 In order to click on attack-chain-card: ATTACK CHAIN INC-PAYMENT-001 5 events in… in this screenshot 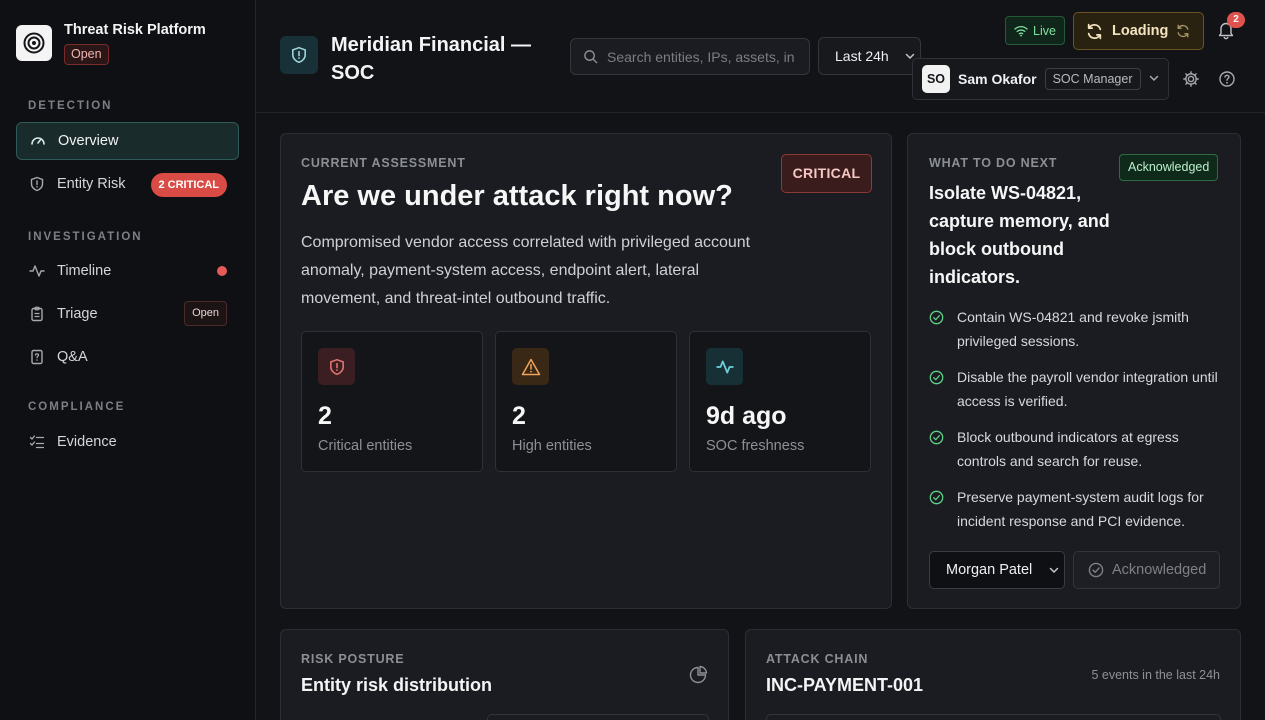, I will do `click(993, 674)`.